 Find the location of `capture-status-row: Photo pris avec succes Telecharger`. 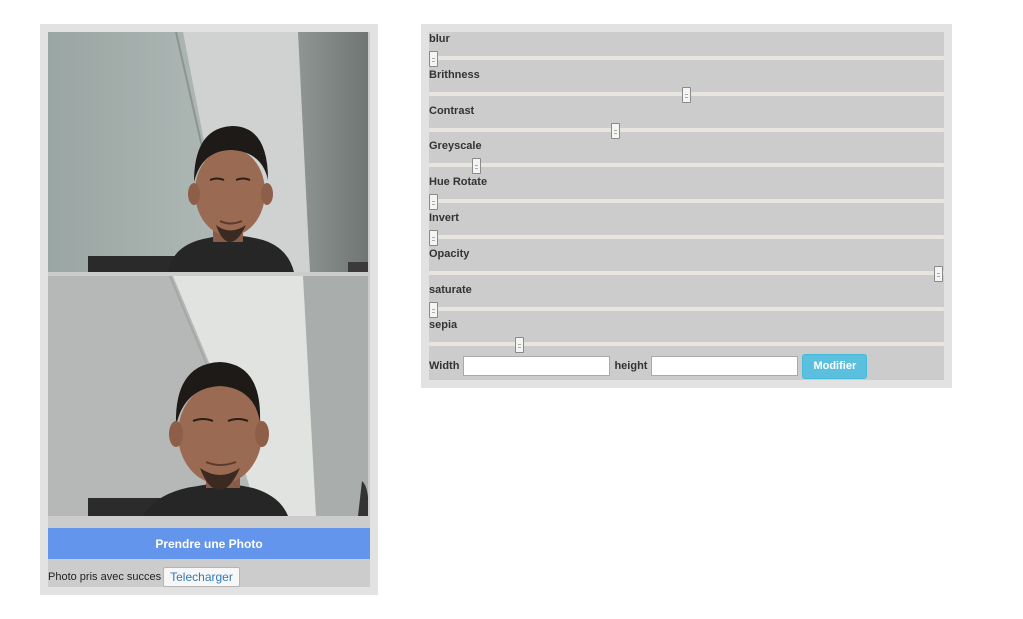

capture-status-row: Photo pris avec succes Telecharger is located at coordinates (144, 577).